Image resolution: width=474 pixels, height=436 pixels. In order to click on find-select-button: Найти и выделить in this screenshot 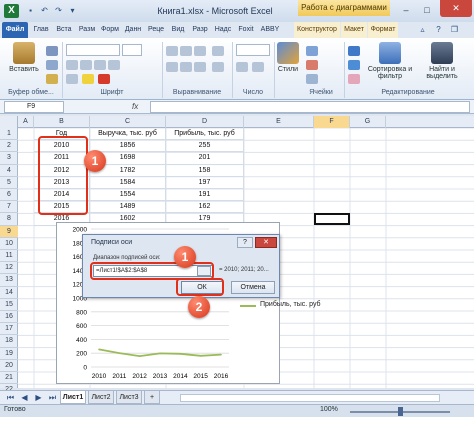, I will do `click(442, 61)`.